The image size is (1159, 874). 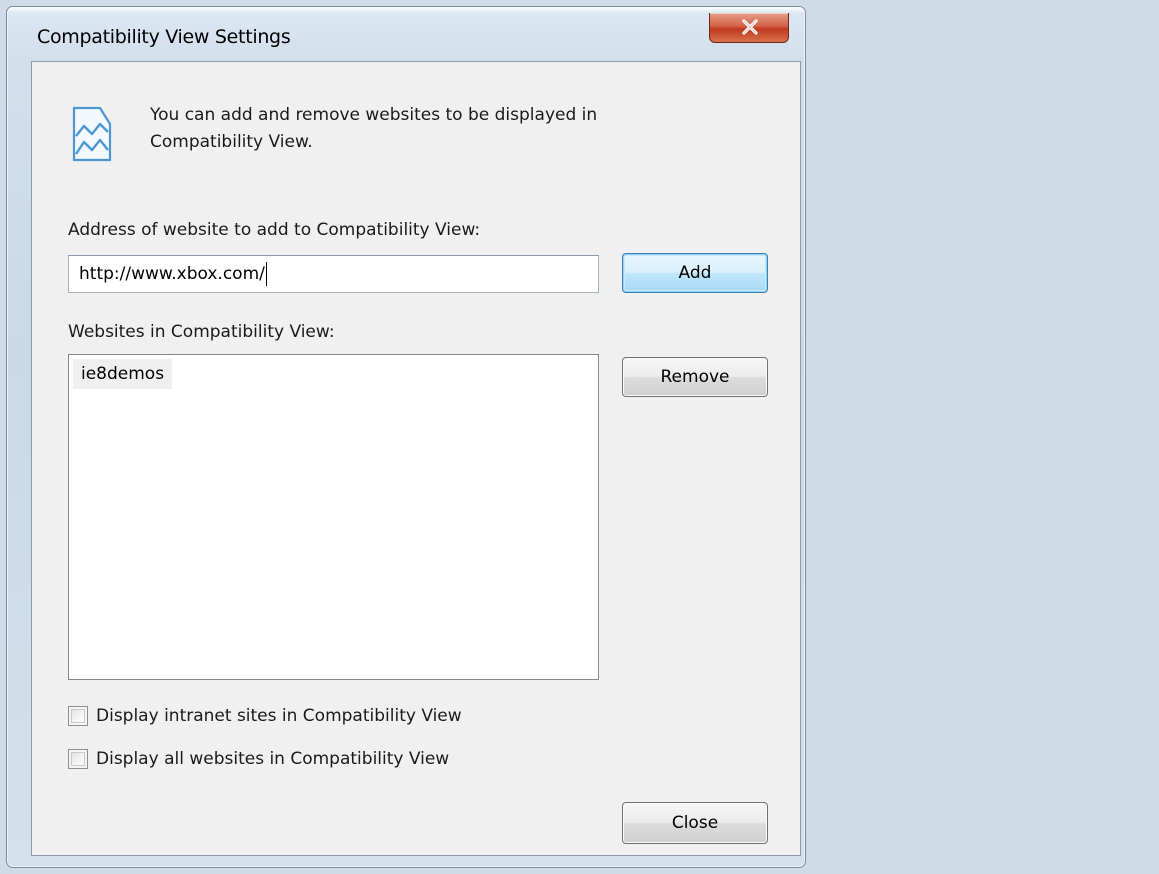 What do you see at coordinates (78, 759) in the screenshot?
I see `all-websites-checkbox` at bounding box center [78, 759].